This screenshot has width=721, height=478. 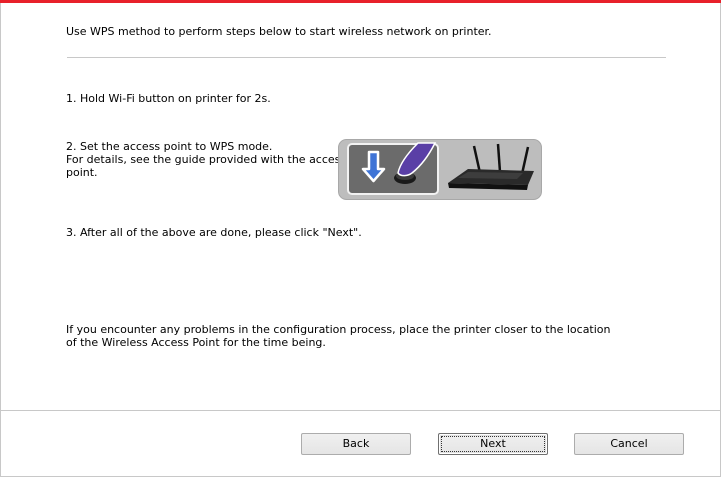 What do you see at coordinates (169, 146) in the screenshot?
I see `step-2-title: 2. Set the access point to WPS mode.` at bounding box center [169, 146].